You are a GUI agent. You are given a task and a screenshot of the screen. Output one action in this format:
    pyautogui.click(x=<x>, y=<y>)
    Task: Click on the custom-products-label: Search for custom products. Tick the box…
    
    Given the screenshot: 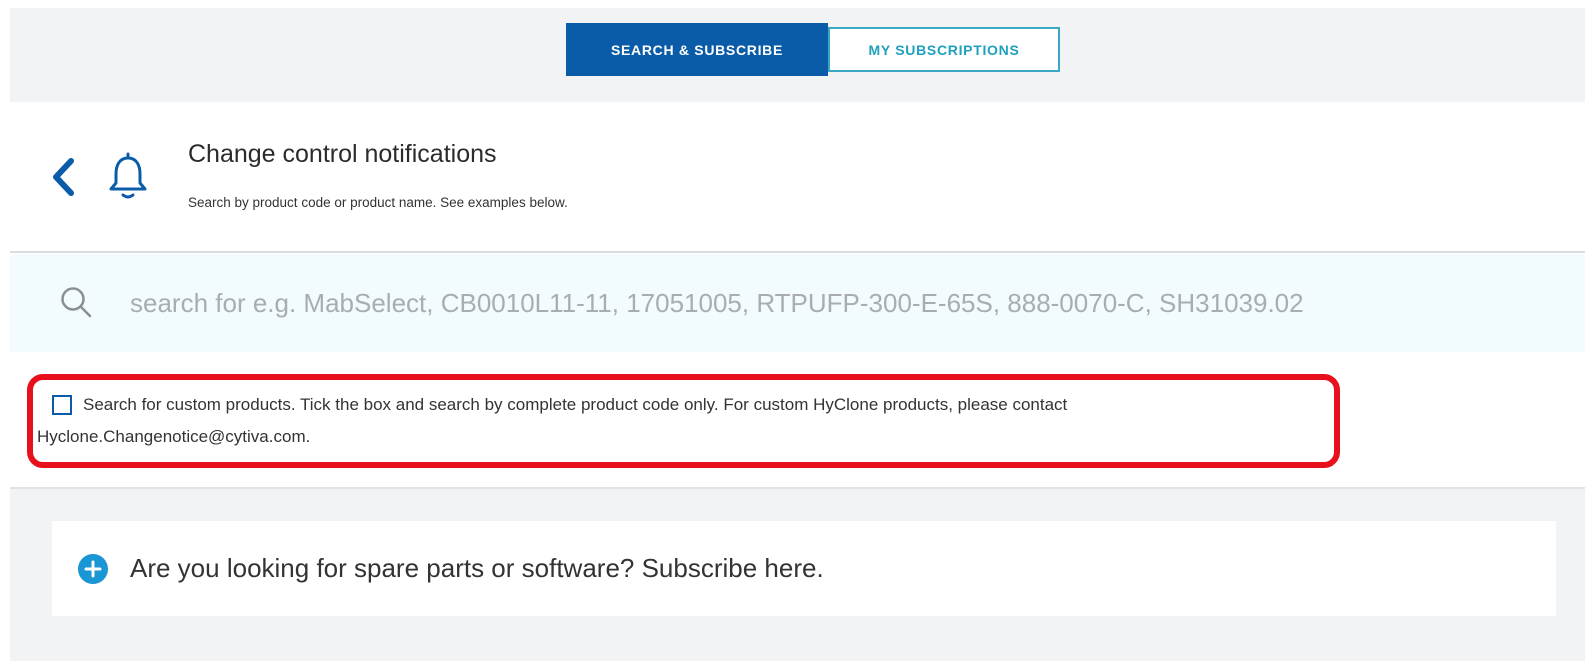 What is the action you would take?
    pyautogui.click(x=575, y=404)
    